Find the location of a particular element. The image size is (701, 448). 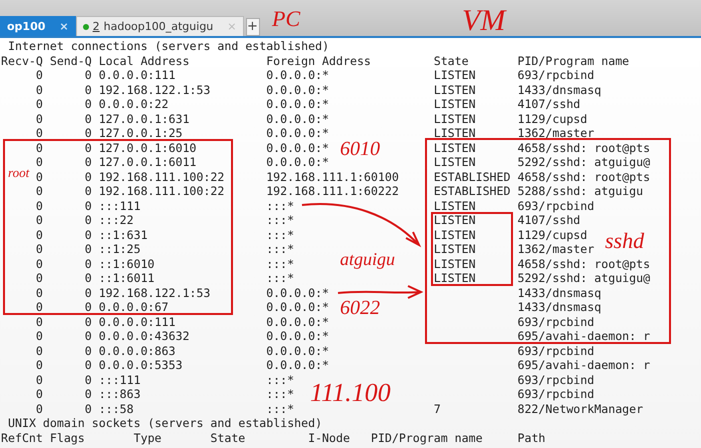

handwritten-note: atguigu is located at coordinates (368, 259).